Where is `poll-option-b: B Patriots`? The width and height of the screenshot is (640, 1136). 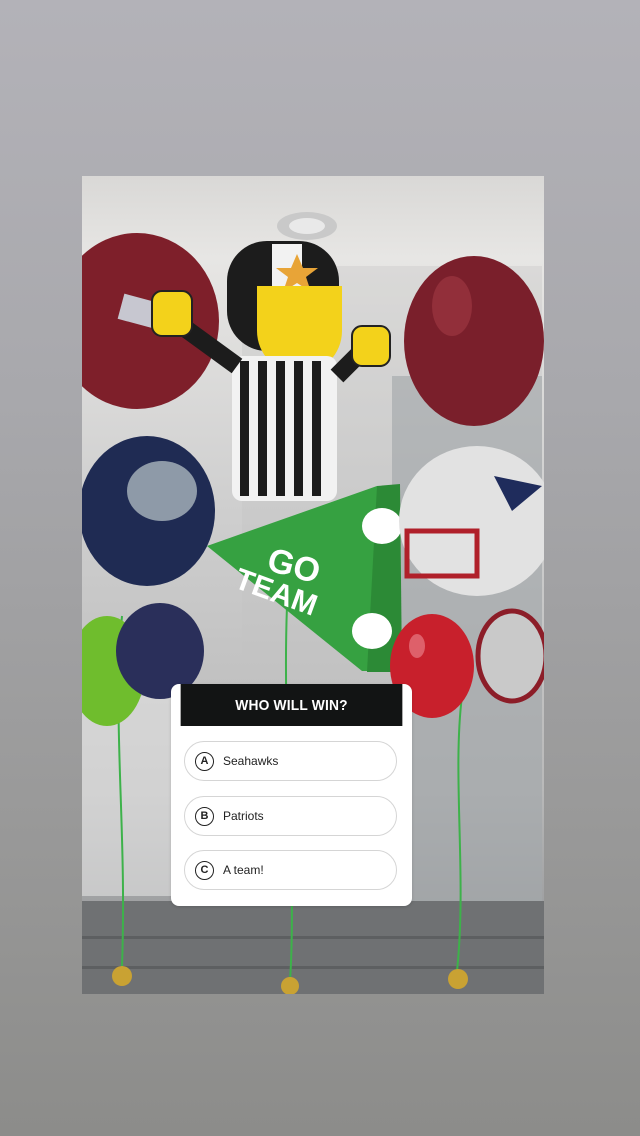
poll-option-b: B Patriots is located at coordinates (290, 816).